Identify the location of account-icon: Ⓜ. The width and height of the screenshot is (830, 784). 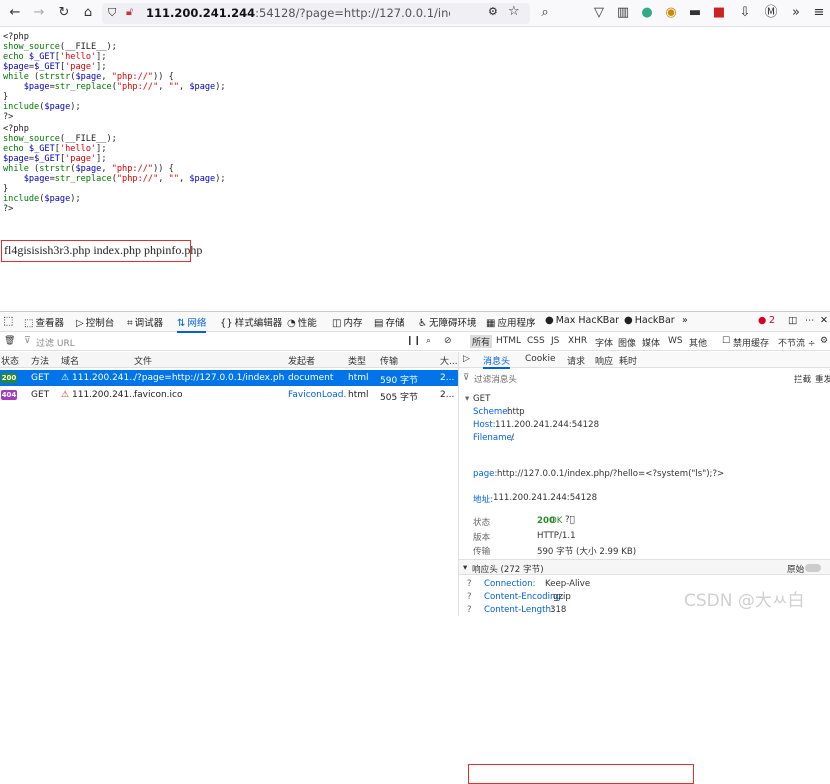
(771, 13).